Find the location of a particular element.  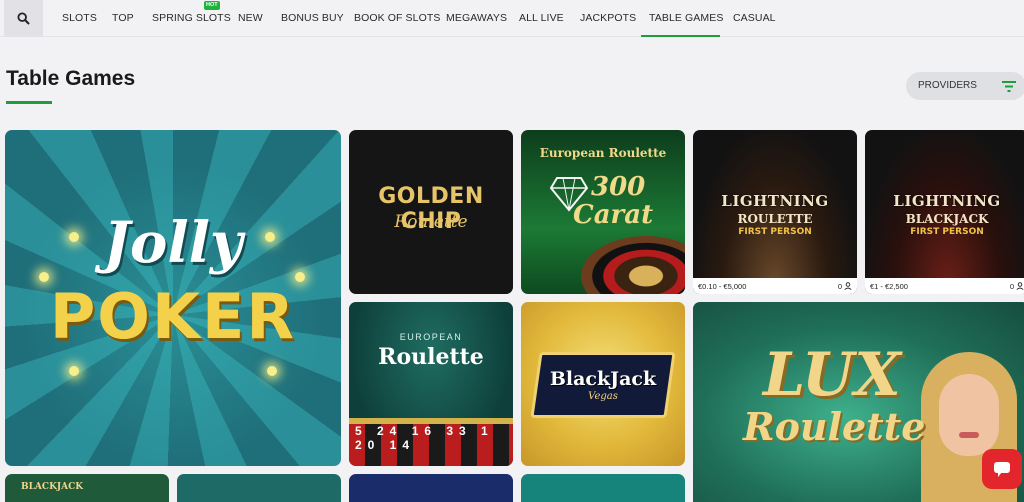

tile-title-script: Jolly is located at coordinates (173, 243).